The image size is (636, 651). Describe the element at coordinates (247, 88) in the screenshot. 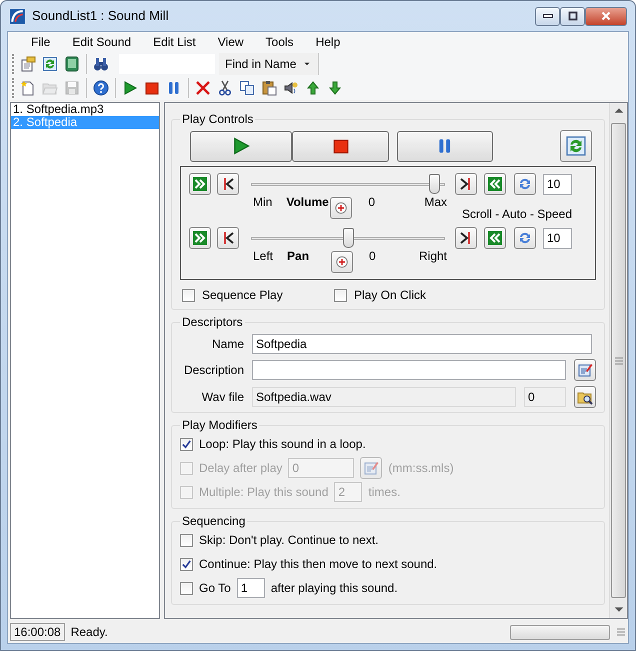

I see `copy-icon` at that location.